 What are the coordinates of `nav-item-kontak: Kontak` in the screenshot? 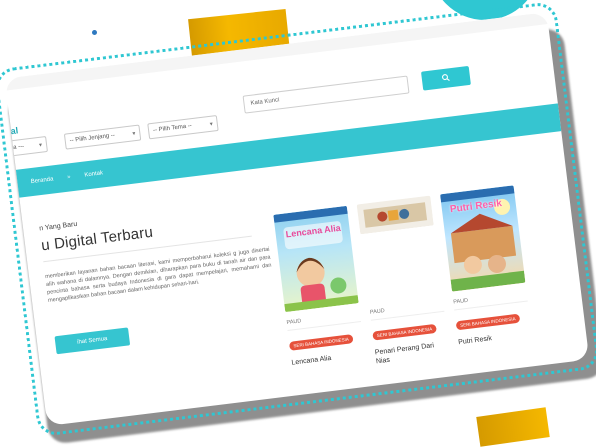 It's located at (93, 174).